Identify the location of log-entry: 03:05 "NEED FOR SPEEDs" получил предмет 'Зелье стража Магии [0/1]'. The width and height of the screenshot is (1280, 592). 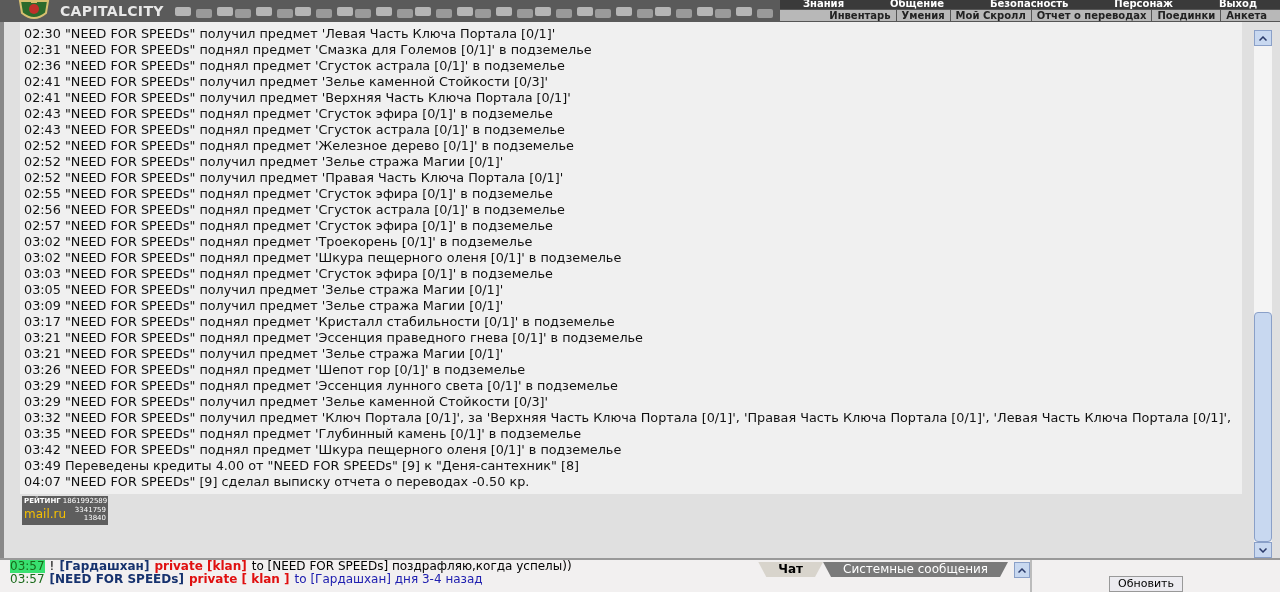
(264, 290).